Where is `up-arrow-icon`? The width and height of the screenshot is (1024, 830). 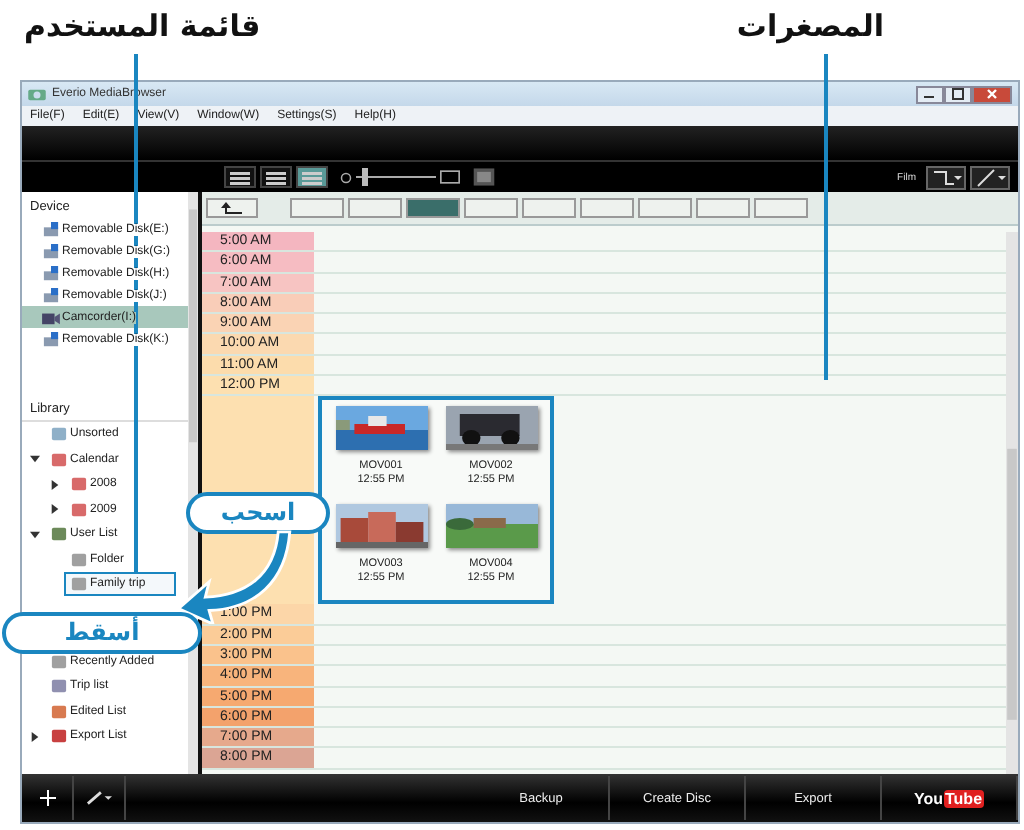
up-arrow-icon is located at coordinates (232, 208).